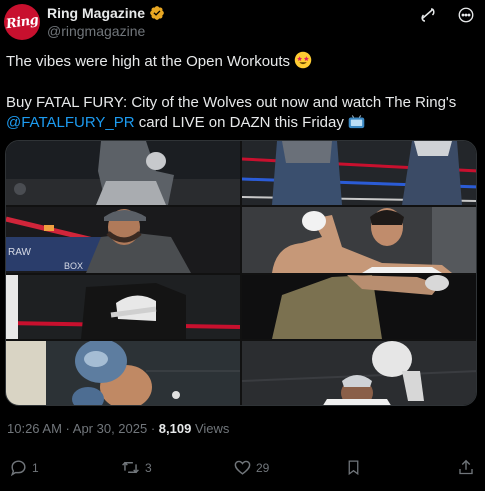  I want to click on svg-text: RAW, so click(20, 252).